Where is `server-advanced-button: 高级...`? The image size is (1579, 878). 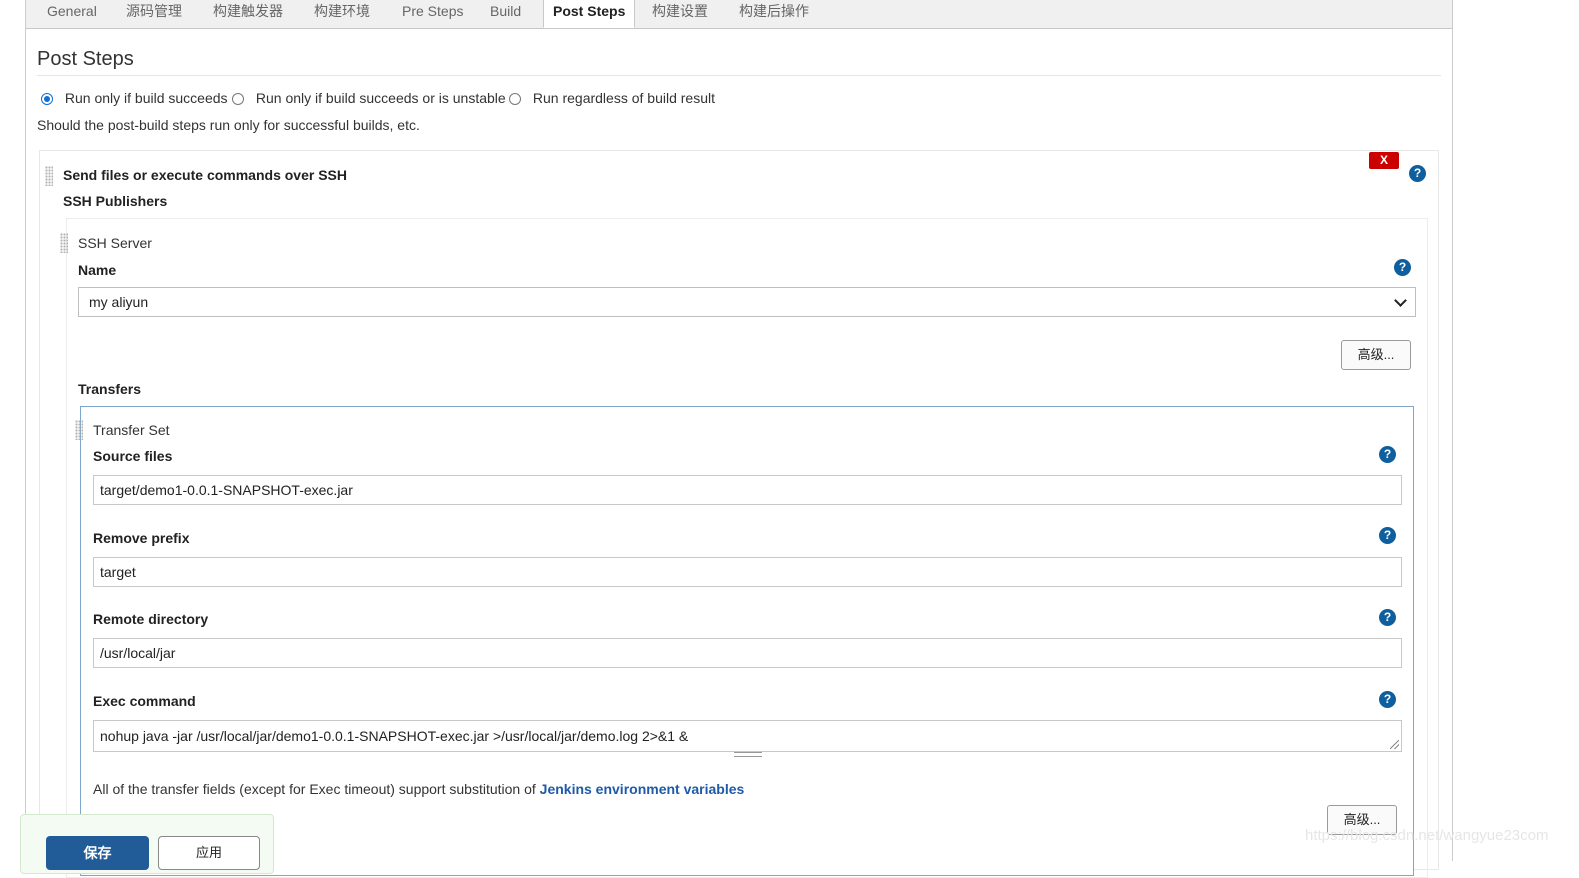 server-advanced-button: 高级... is located at coordinates (1376, 355).